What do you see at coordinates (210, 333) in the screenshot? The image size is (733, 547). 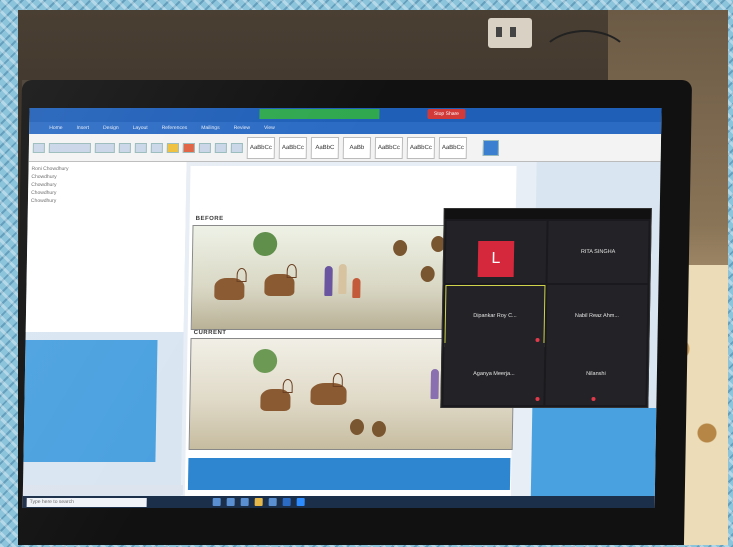 I see `current-label: CURRENT` at bounding box center [210, 333].